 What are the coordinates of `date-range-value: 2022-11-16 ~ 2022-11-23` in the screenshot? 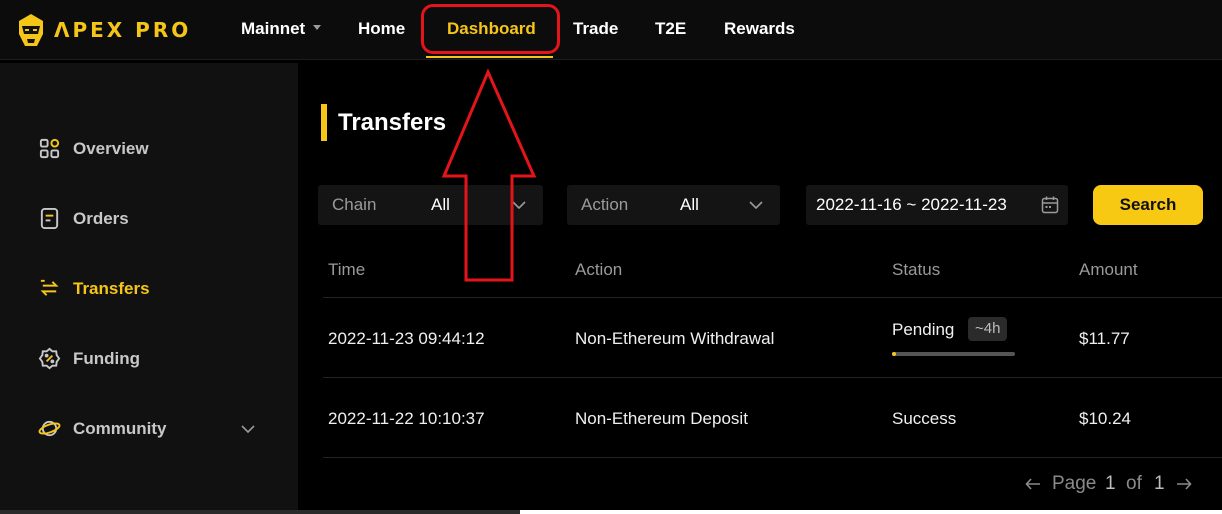 It's located at (911, 204).